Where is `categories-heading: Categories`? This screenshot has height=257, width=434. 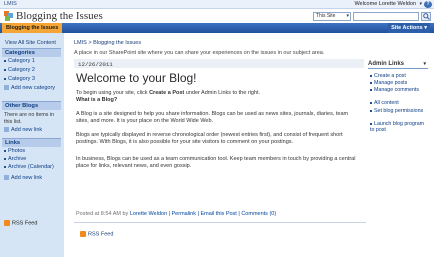 categories-heading: Categories is located at coordinates (31, 52).